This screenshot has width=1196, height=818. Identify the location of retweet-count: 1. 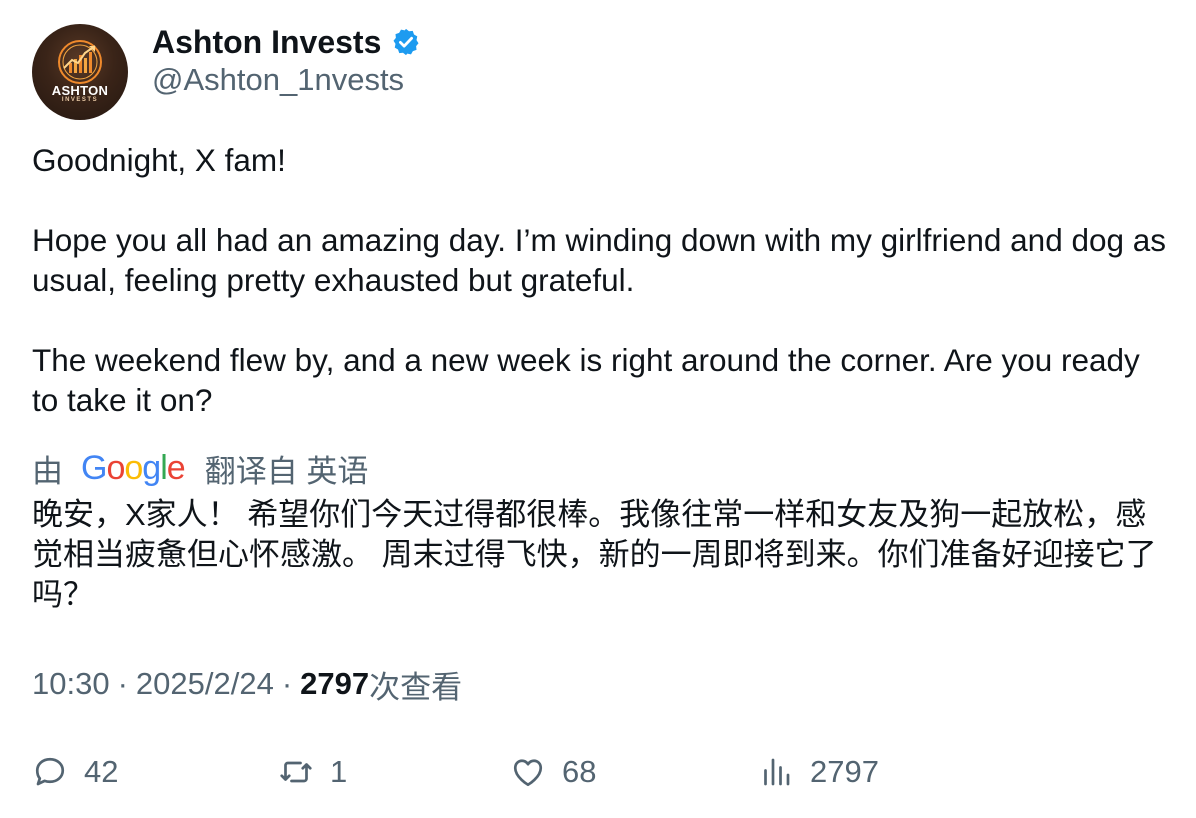
(339, 771).